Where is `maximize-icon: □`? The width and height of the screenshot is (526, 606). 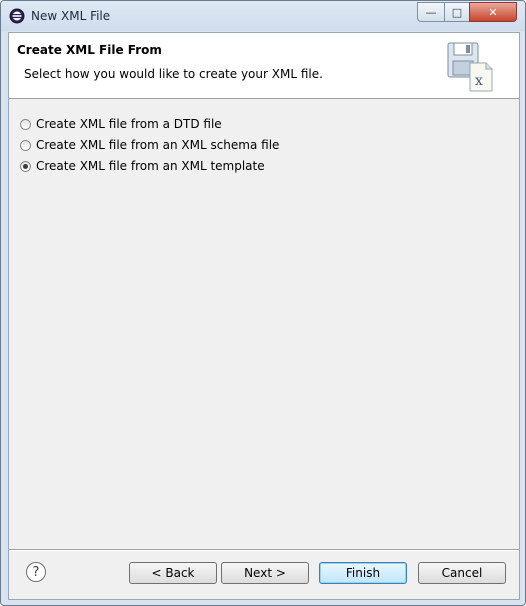 maximize-icon: □ is located at coordinates (457, 12).